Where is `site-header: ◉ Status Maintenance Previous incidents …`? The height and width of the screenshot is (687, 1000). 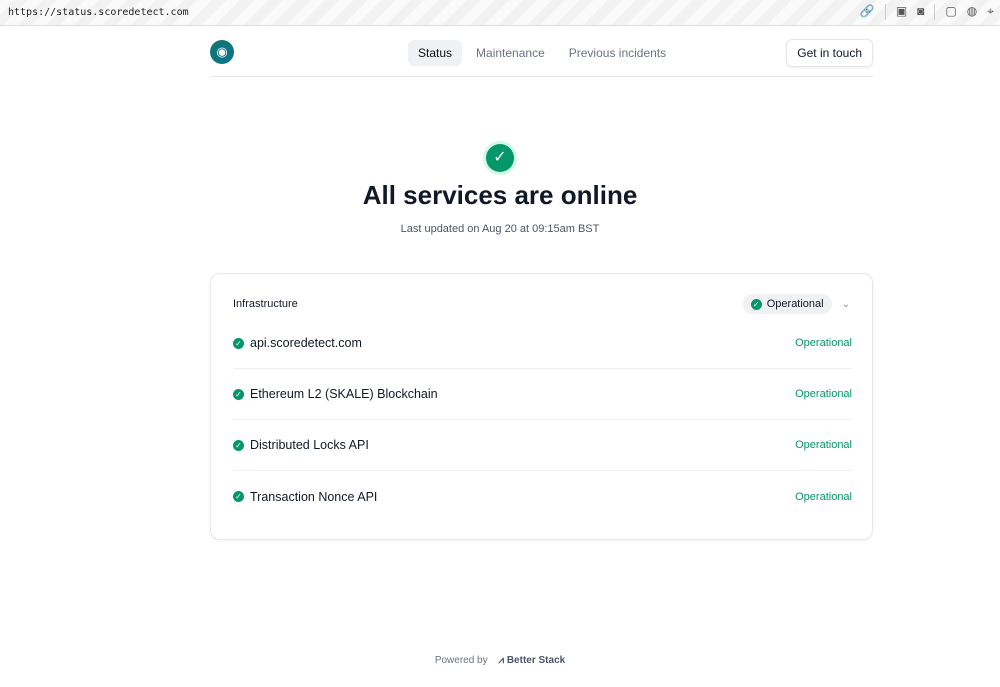 site-header: ◉ Status Maintenance Previous incidents … is located at coordinates (541, 57).